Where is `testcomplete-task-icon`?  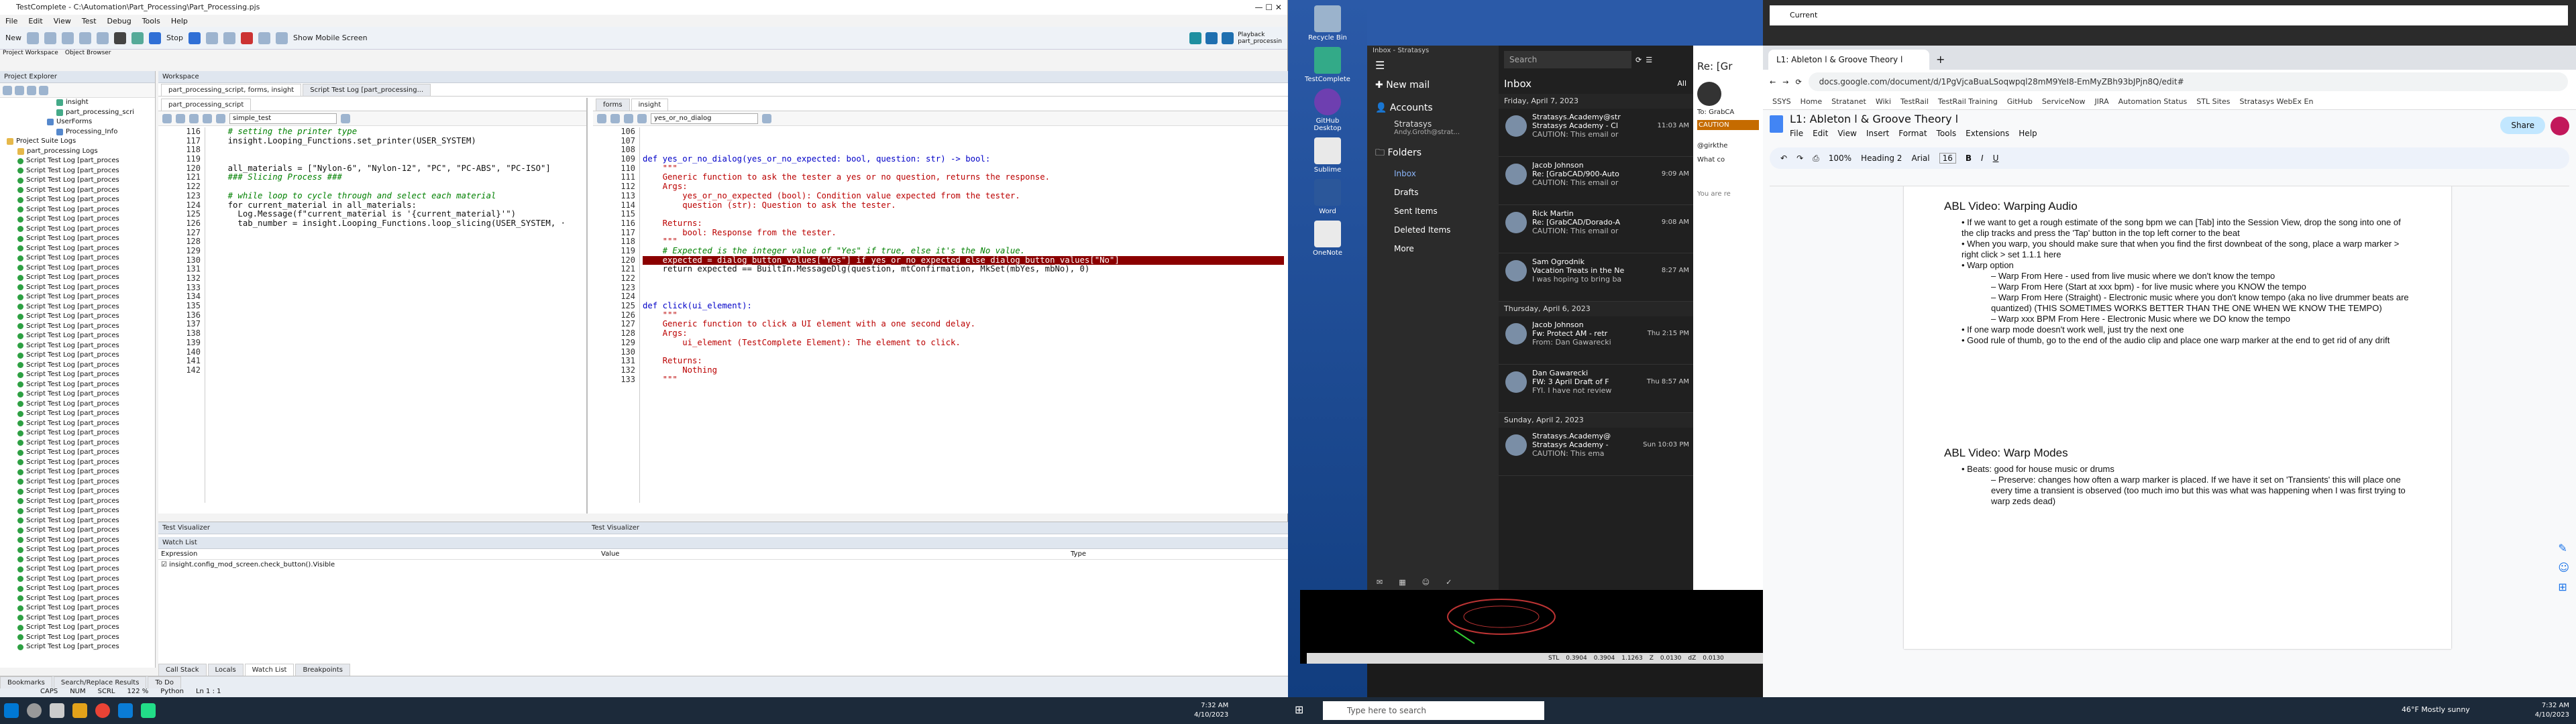
testcomplete-task-icon is located at coordinates (148, 710).